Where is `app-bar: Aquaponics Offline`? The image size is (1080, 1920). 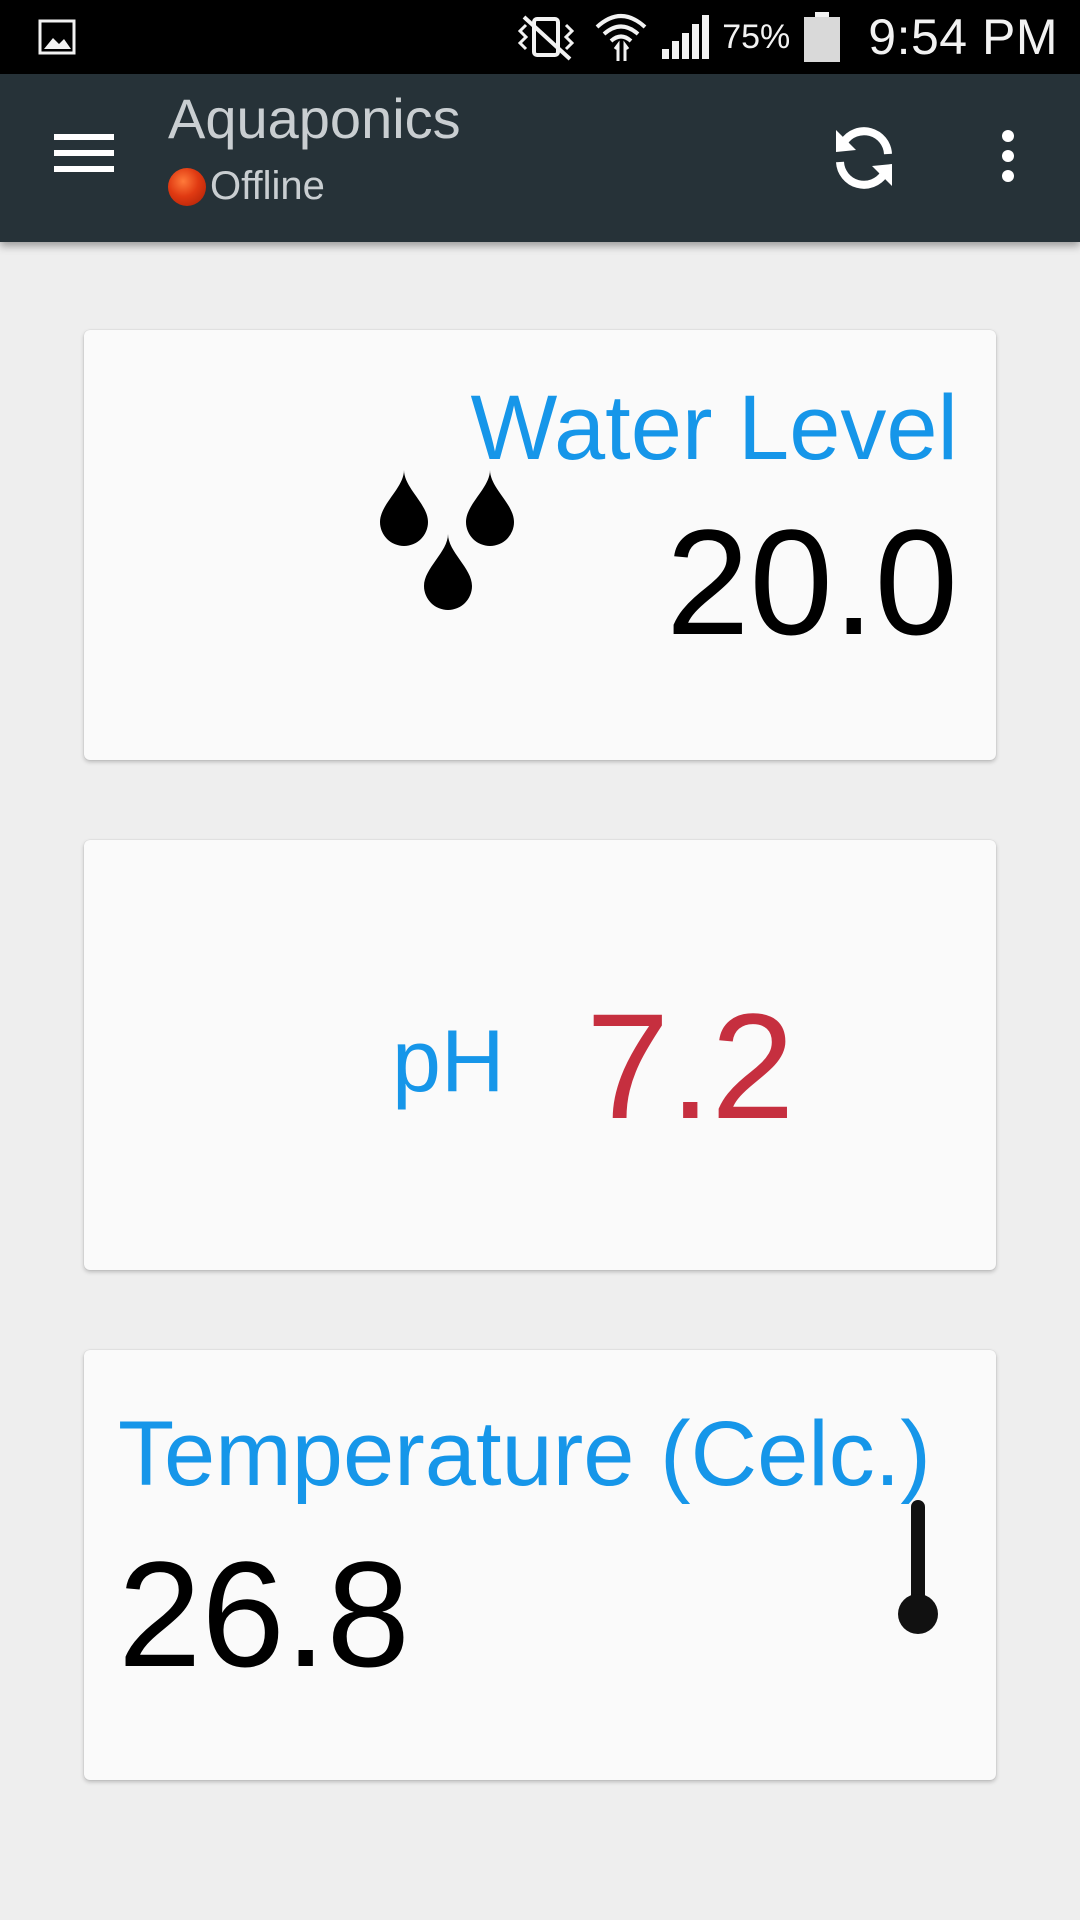
app-bar: Aquaponics Offline is located at coordinates (540, 158).